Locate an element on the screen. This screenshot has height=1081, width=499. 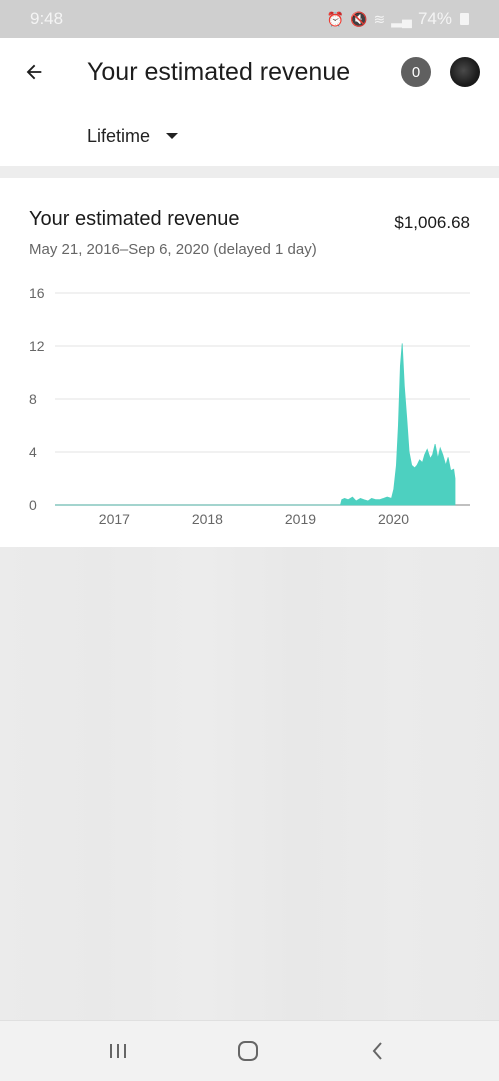
period-label: Lifetime is located at coordinates (119, 135).